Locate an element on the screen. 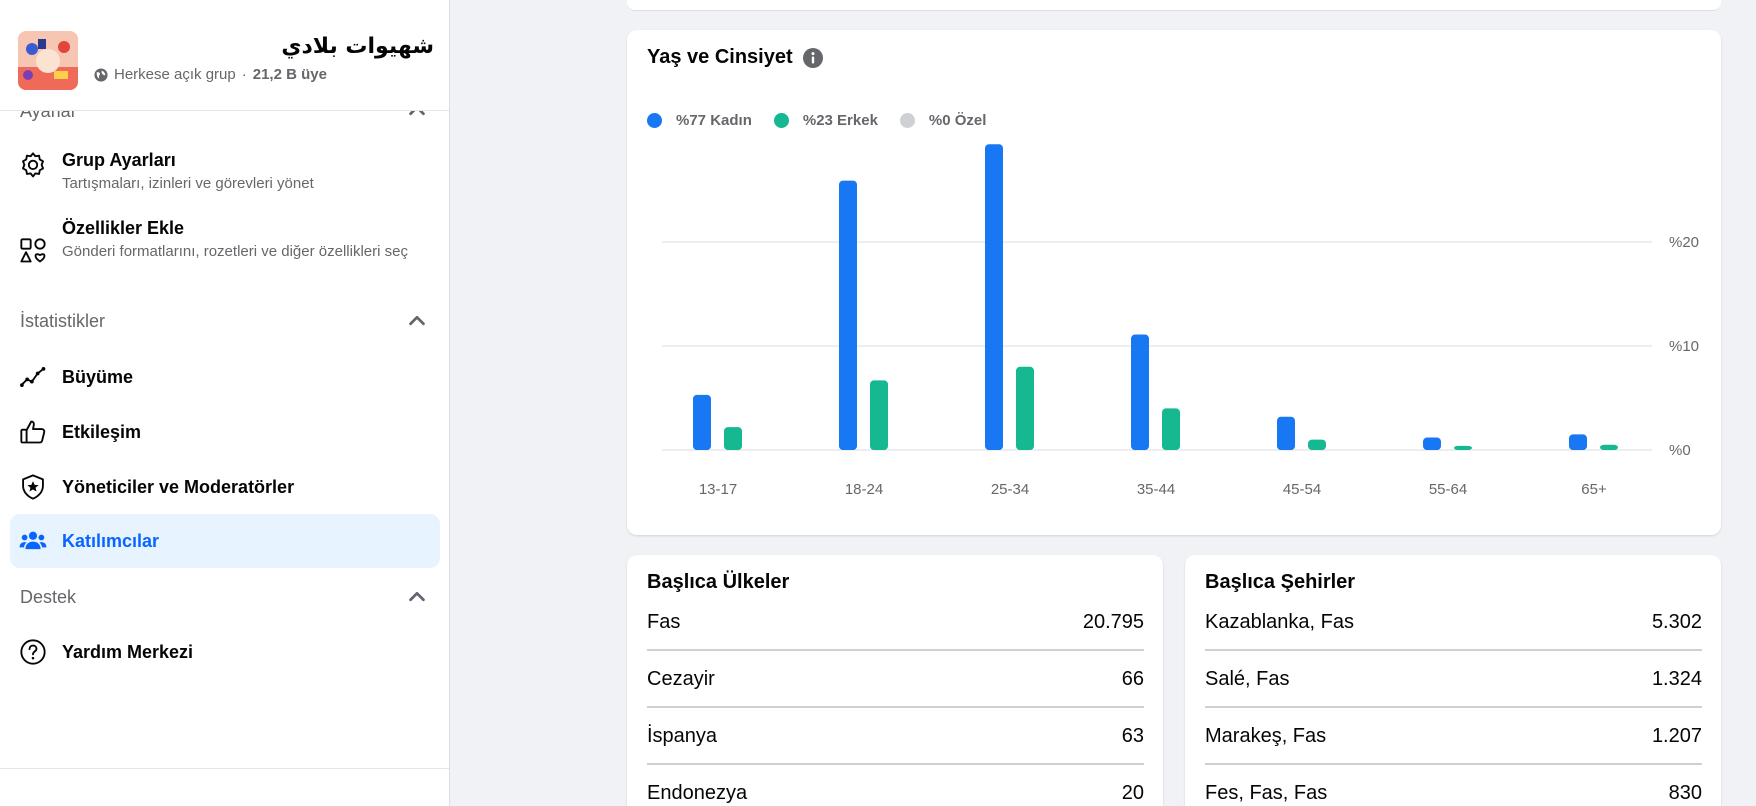 The width and height of the screenshot is (1756, 806). shapes-icon is located at coordinates (33, 251).